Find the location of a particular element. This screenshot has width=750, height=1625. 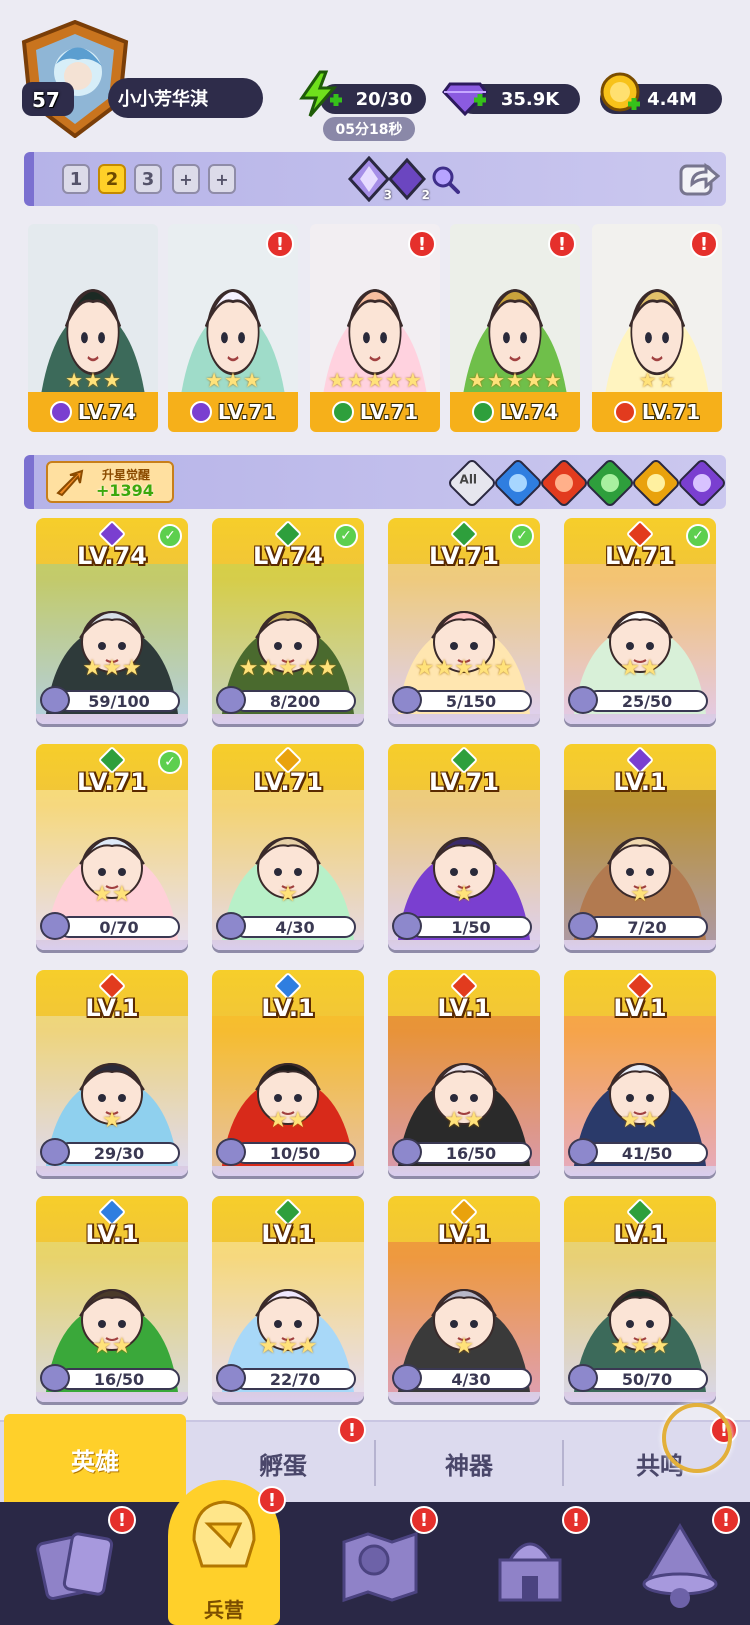

tab-hatch-label: 孵蛋 is located at coordinates (283, 1465).